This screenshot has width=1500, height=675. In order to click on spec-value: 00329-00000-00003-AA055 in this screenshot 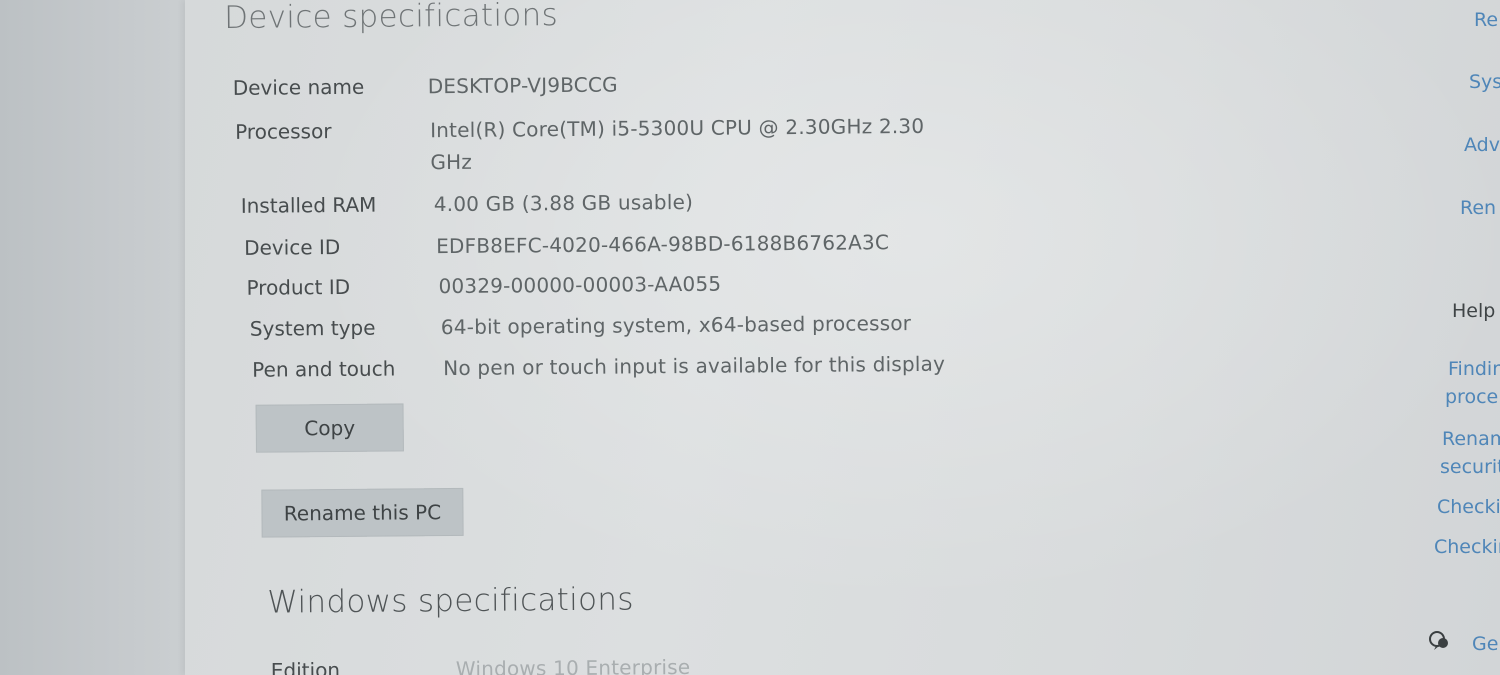, I will do `click(580, 285)`.